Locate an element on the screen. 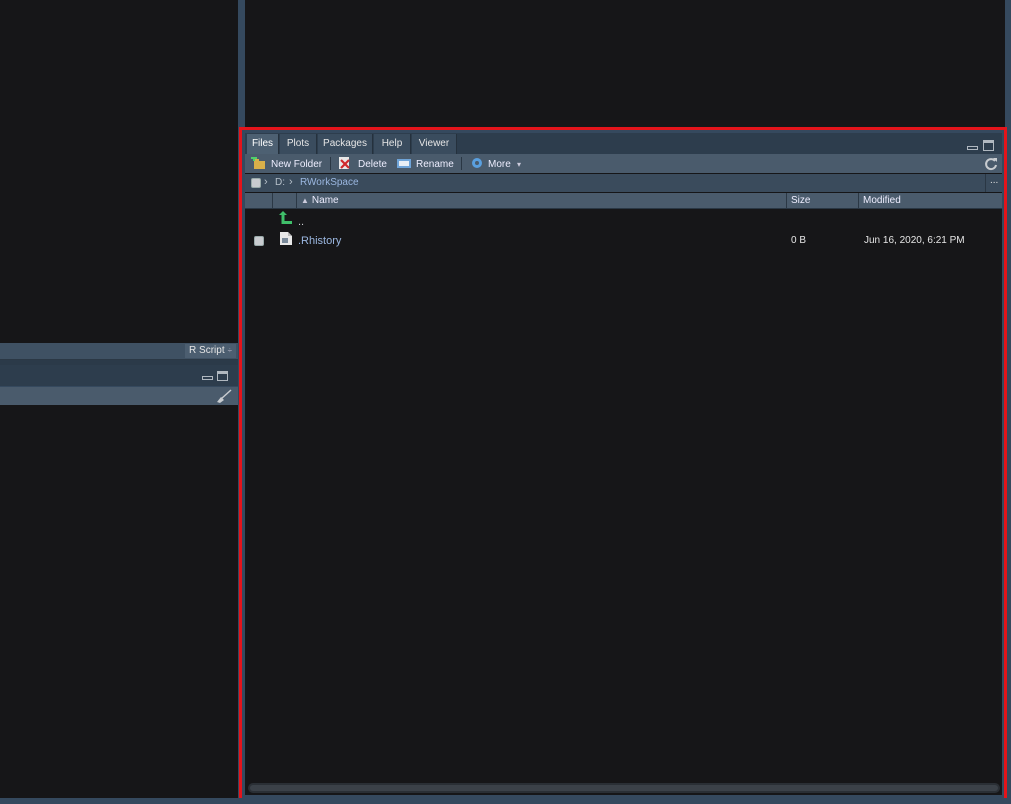 The image size is (1011, 804). console-area is located at coordinates (119, 601).